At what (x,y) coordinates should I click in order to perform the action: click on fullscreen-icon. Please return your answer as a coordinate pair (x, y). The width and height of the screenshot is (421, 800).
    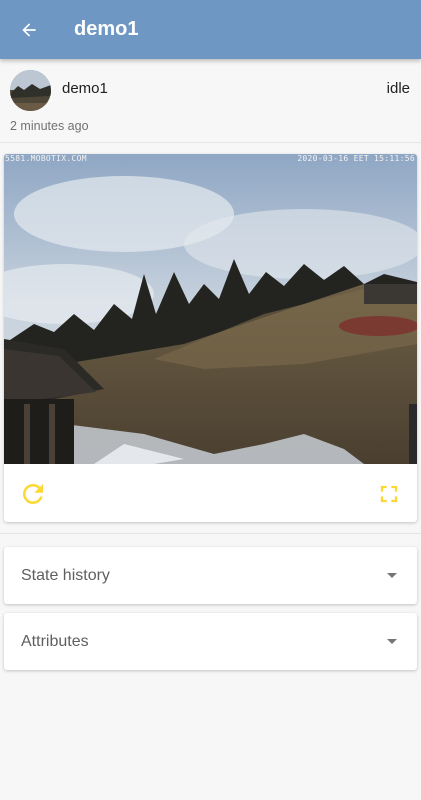
    Looking at the image, I should click on (389, 494).